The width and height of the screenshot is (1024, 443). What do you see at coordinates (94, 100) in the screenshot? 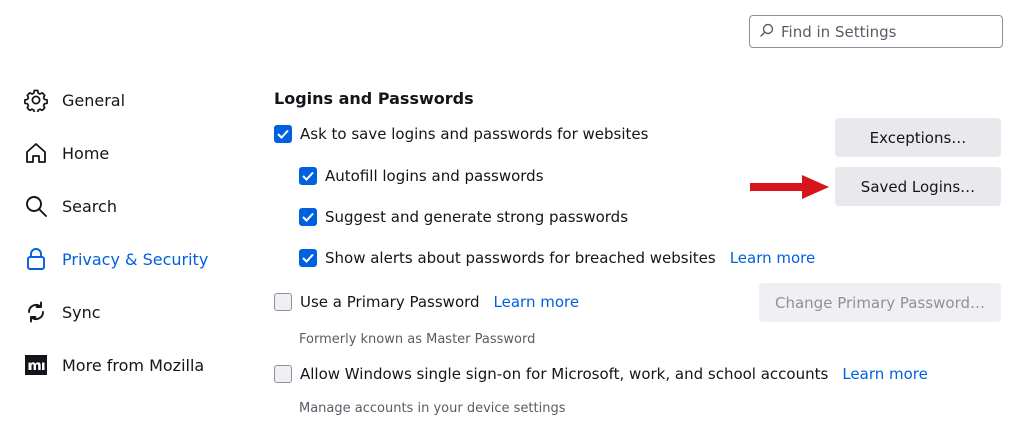
I see `sidebar-item-label: General` at bounding box center [94, 100].